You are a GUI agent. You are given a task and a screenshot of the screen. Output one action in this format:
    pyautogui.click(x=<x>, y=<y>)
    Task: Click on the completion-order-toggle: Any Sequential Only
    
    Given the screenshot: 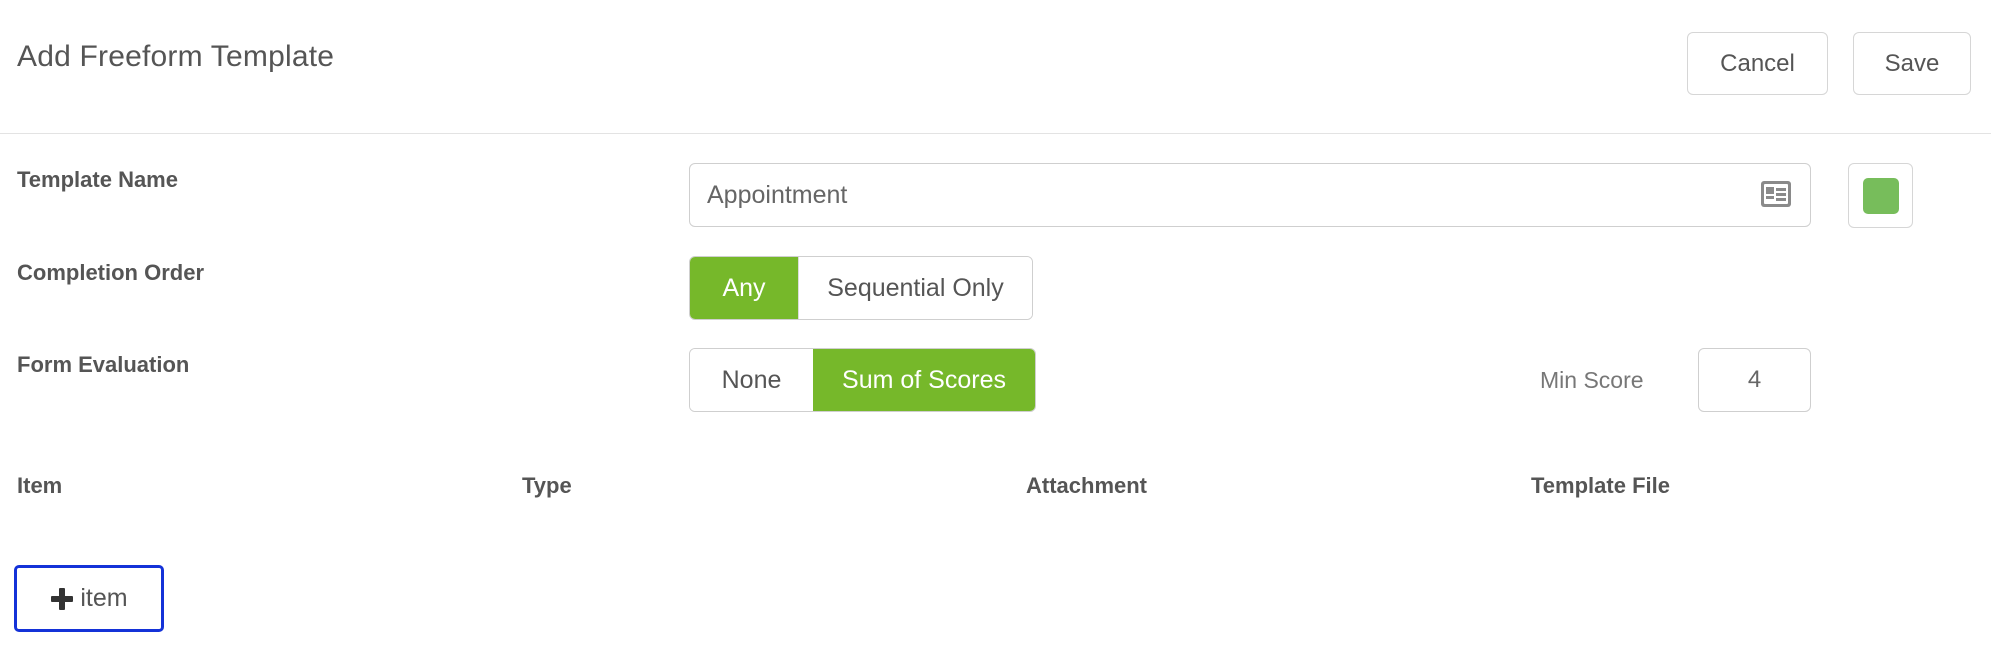 What is the action you would take?
    pyautogui.click(x=861, y=288)
    